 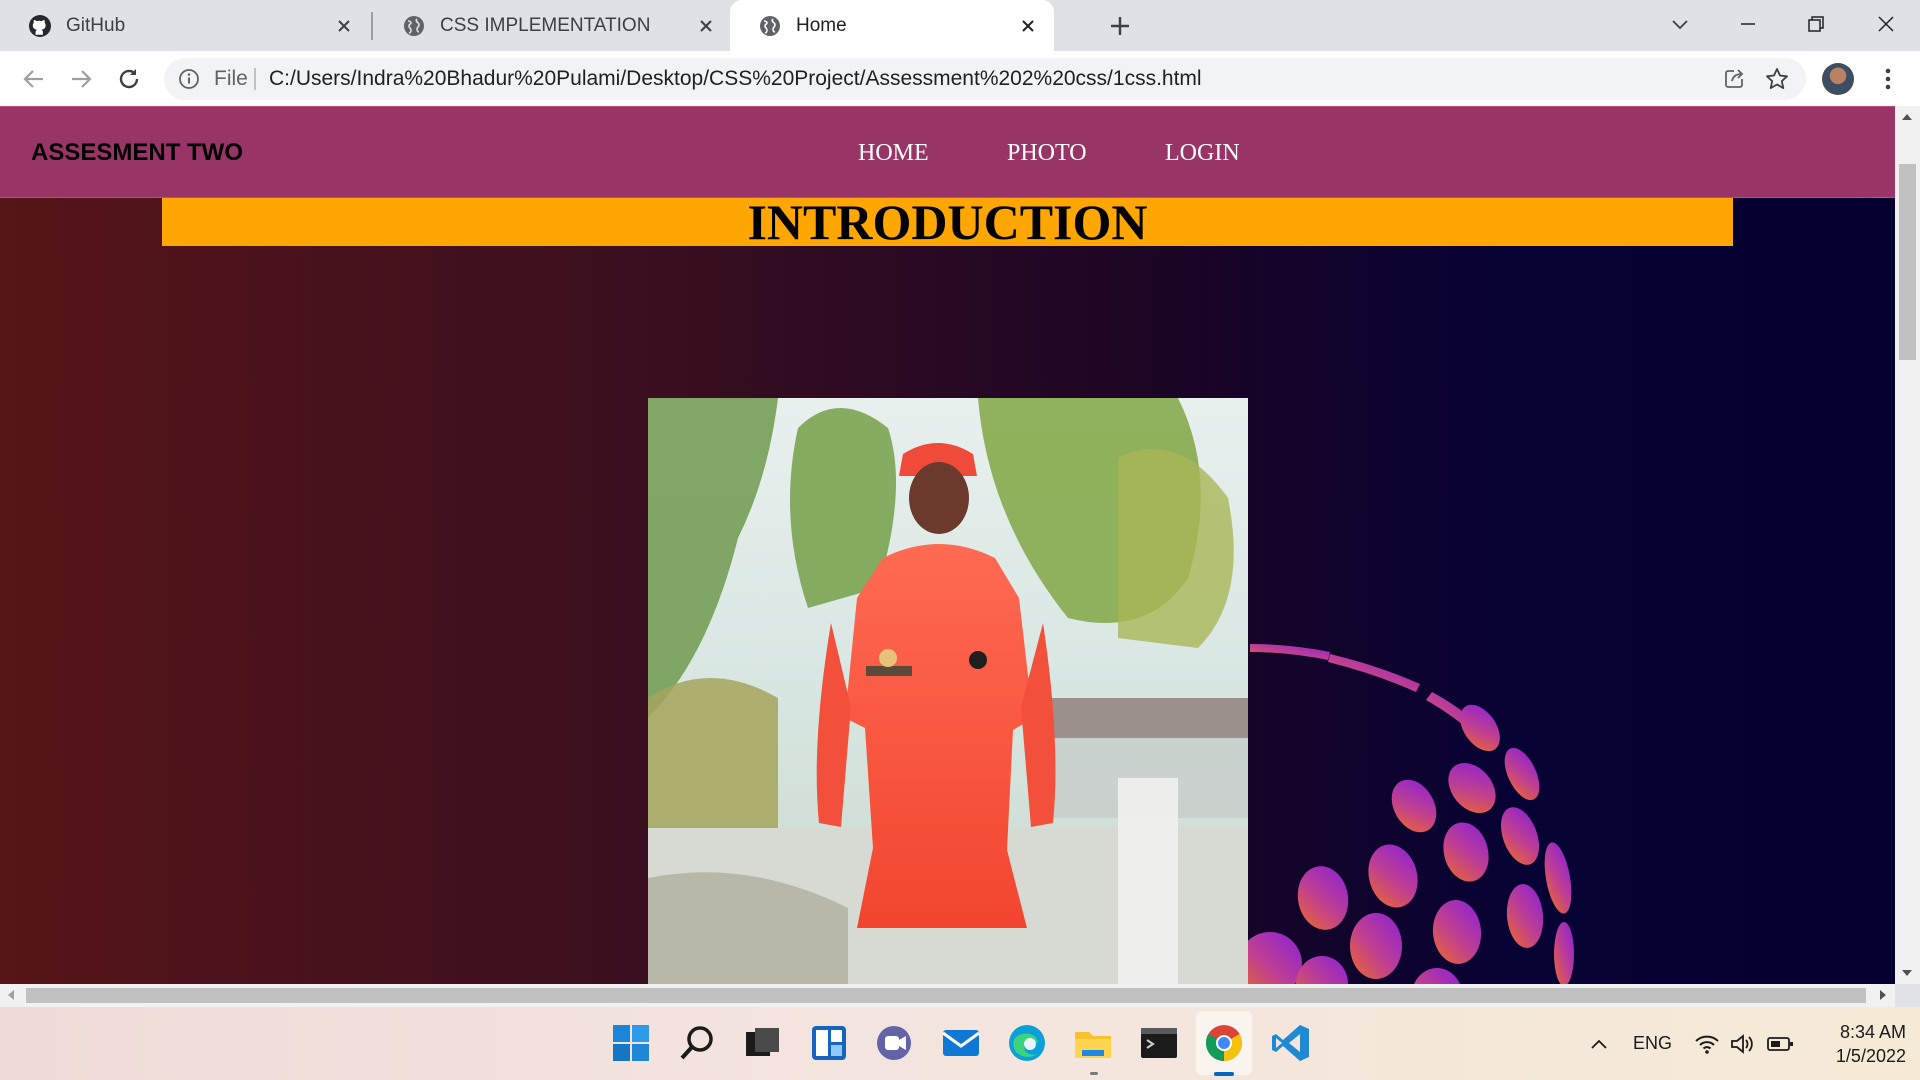 What do you see at coordinates (821, 25) in the screenshot?
I see `tab-title: Home` at bounding box center [821, 25].